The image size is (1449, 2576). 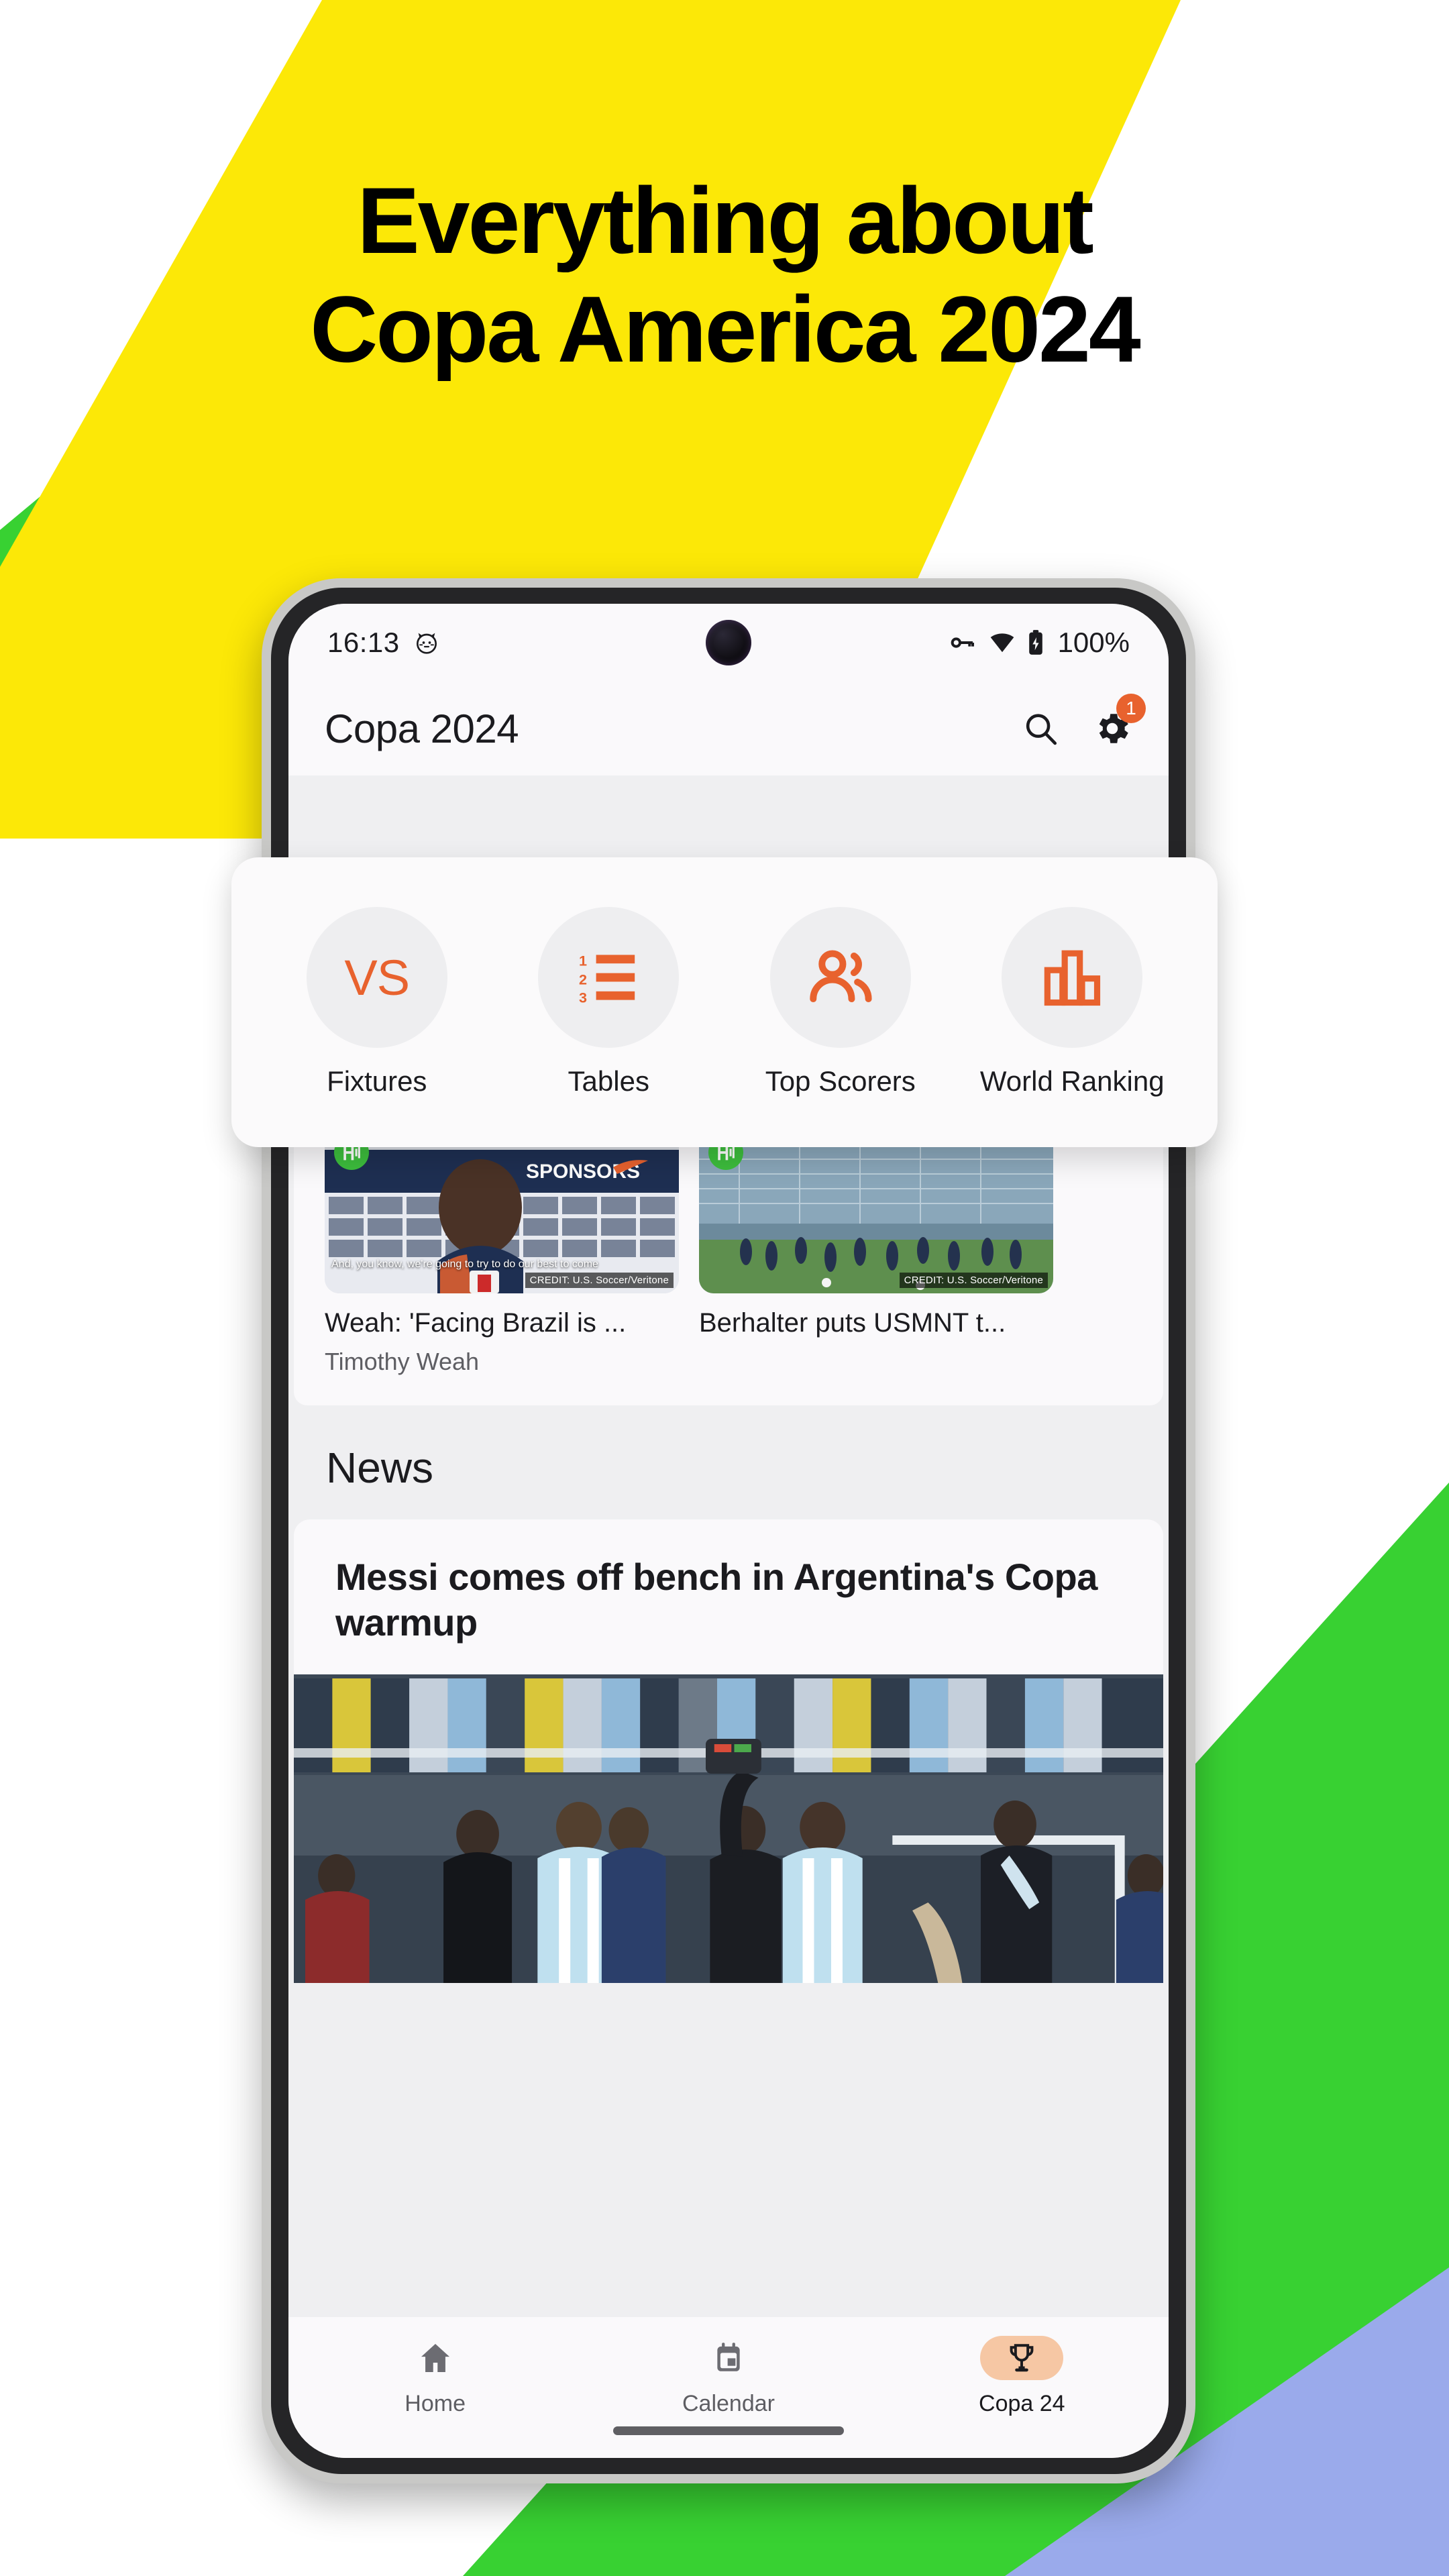 I want to click on wifi-icon, so click(x=1002, y=643).